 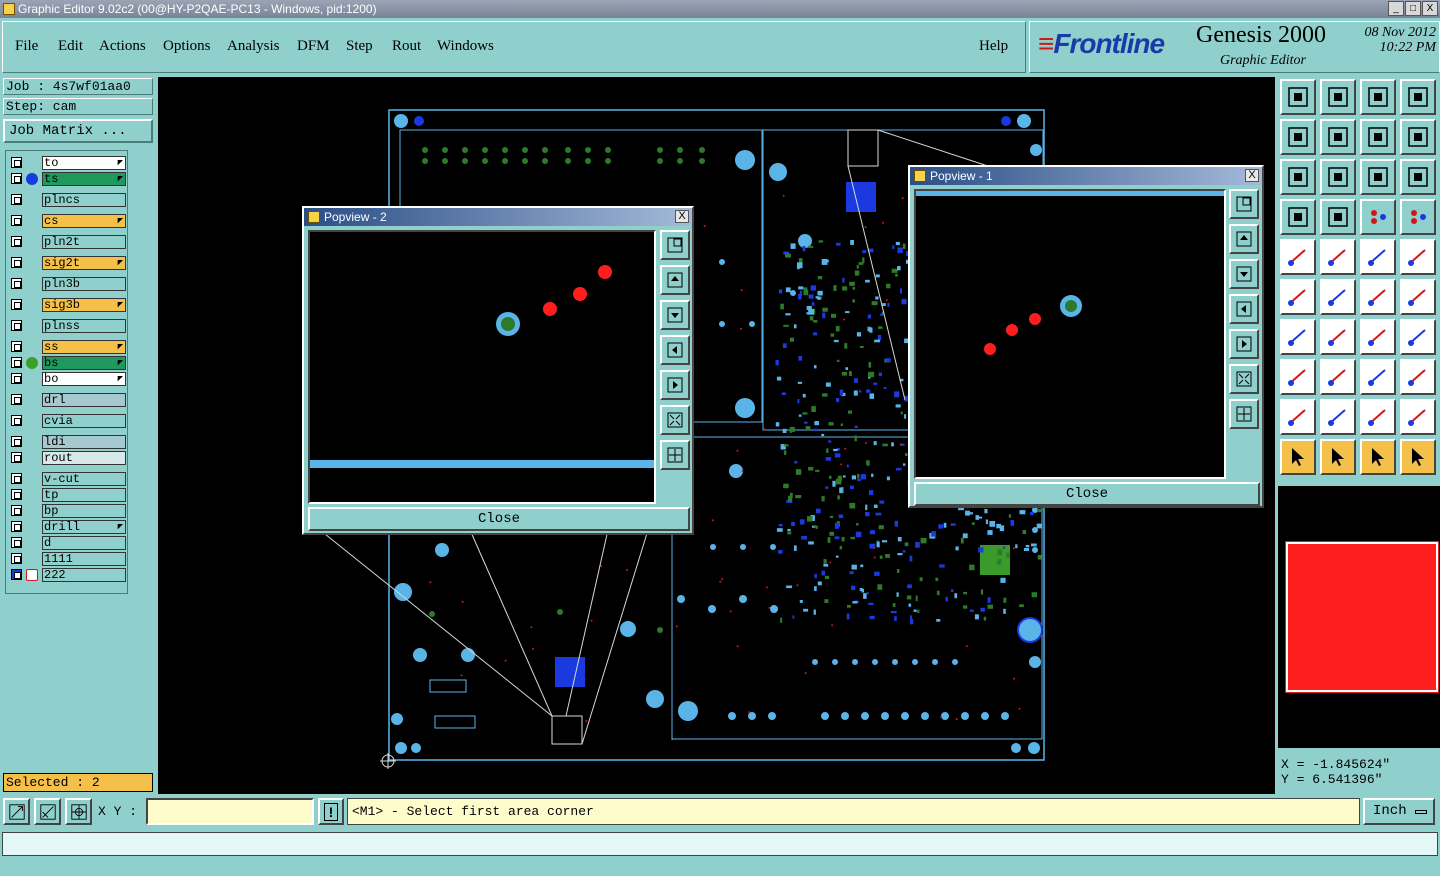 What do you see at coordinates (1070, 334) in the screenshot?
I see `popview-1-canvas` at bounding box center [1070, 334].